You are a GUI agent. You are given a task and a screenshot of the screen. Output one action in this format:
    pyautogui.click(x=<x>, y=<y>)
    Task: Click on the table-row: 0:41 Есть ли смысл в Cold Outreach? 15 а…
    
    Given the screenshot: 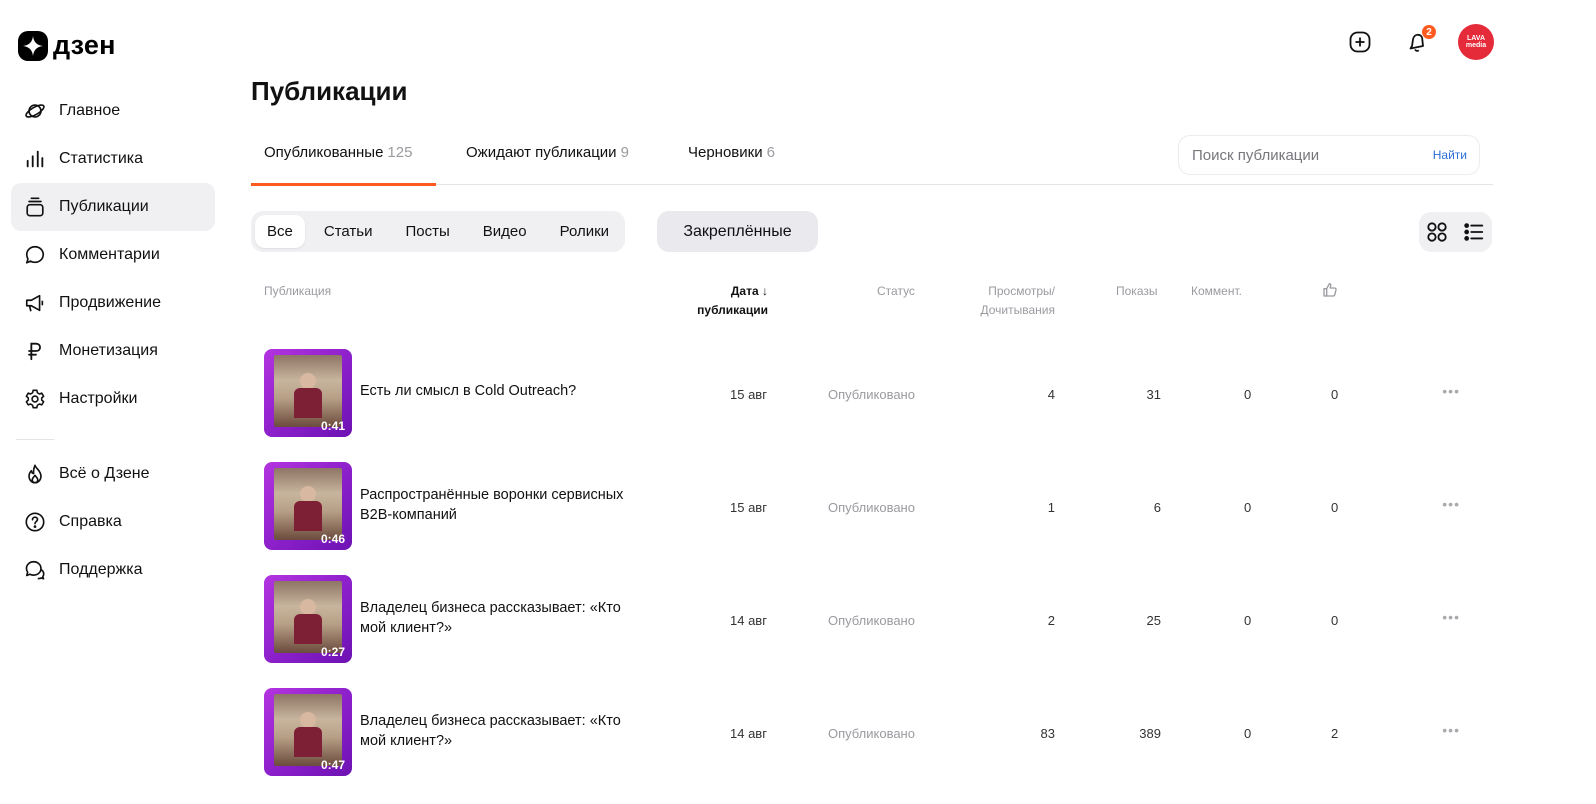 What is the action you would take?
    pyautogui.click(x=872, y=388)
    